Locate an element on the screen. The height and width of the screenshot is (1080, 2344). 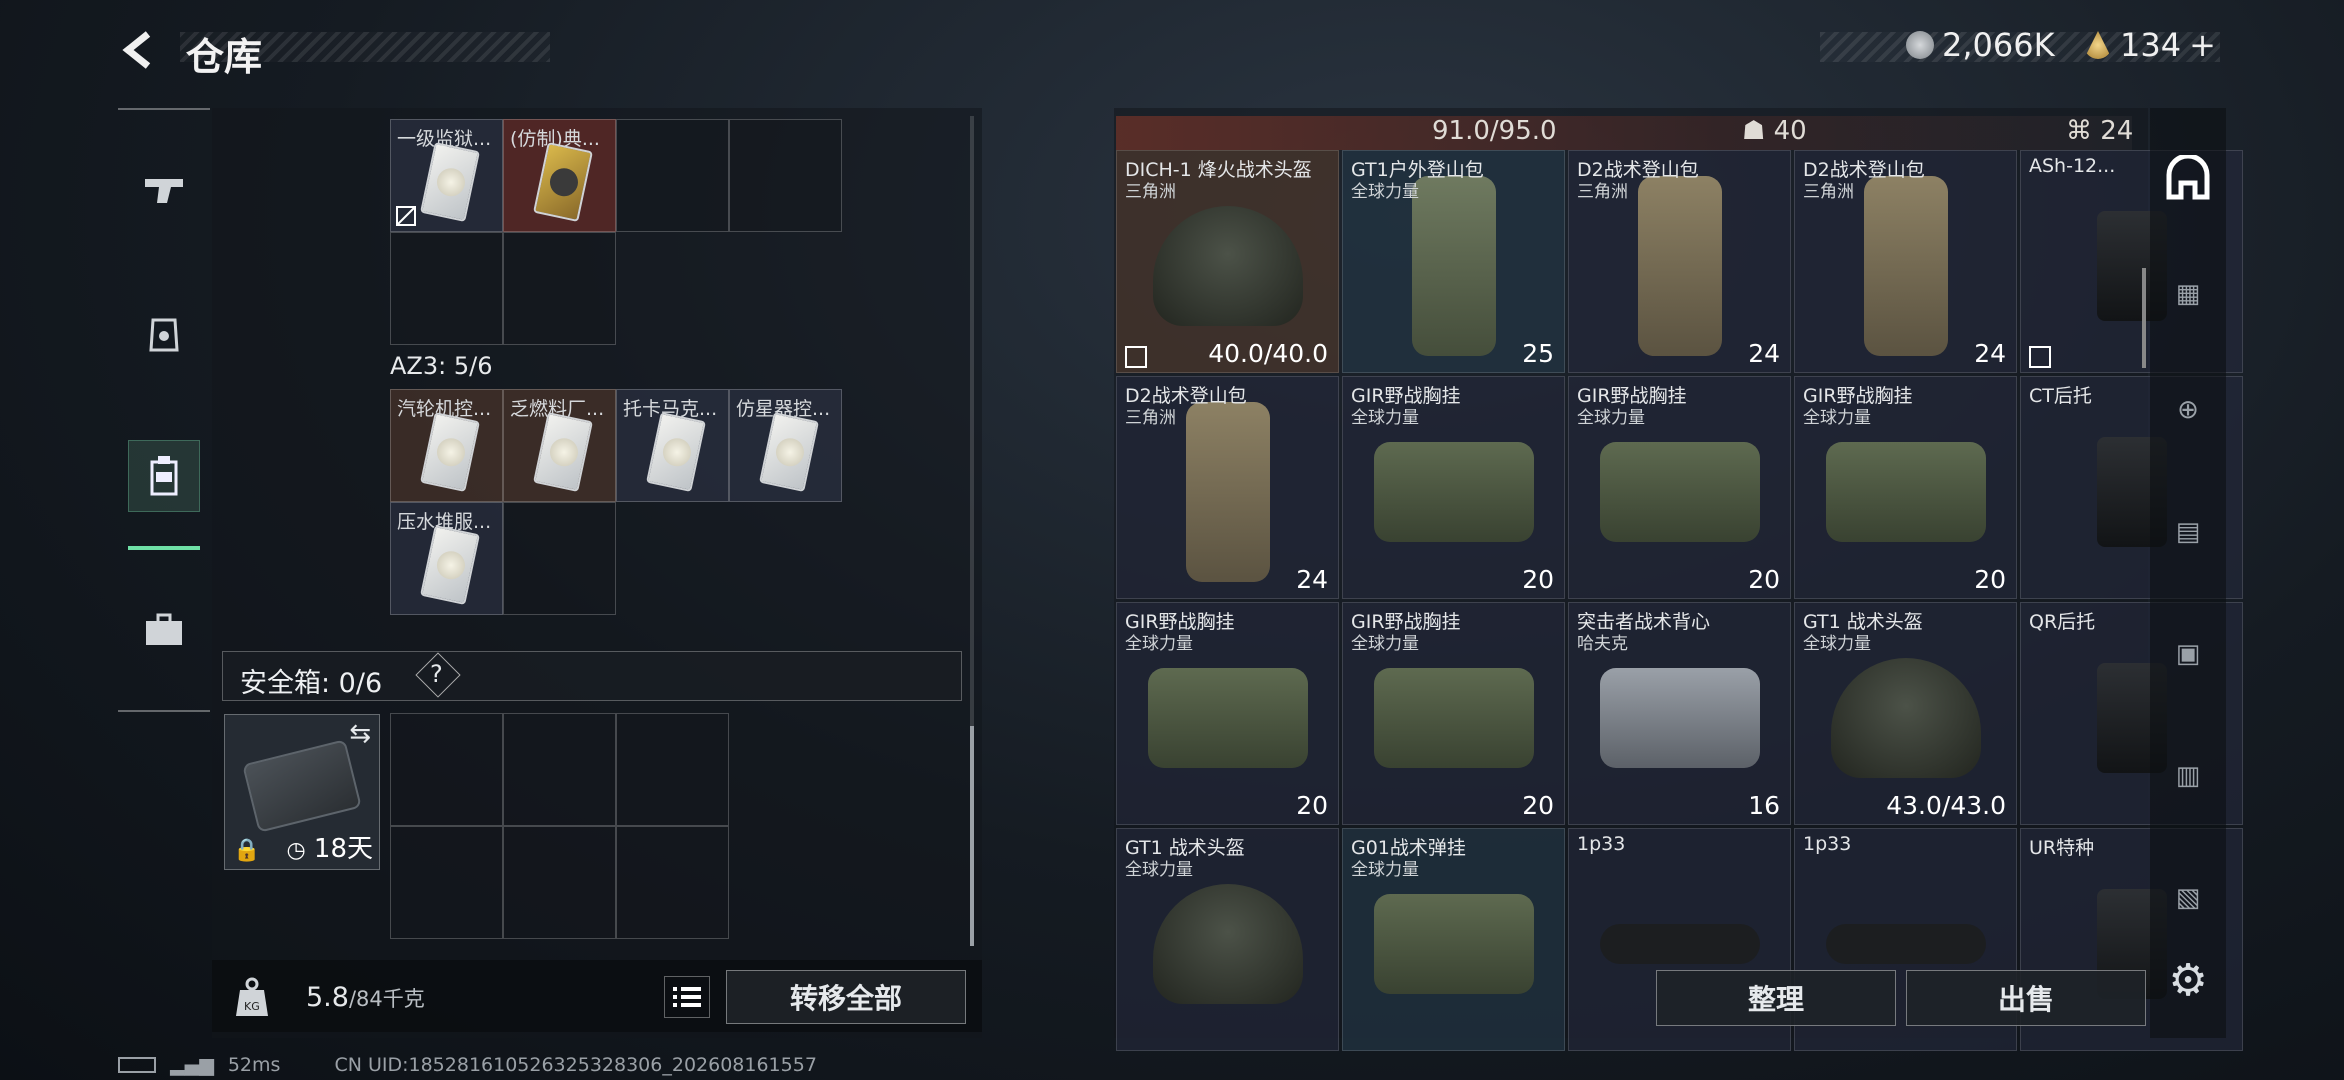
currency-b-value: 134 is located at coordinates (2151, 45).